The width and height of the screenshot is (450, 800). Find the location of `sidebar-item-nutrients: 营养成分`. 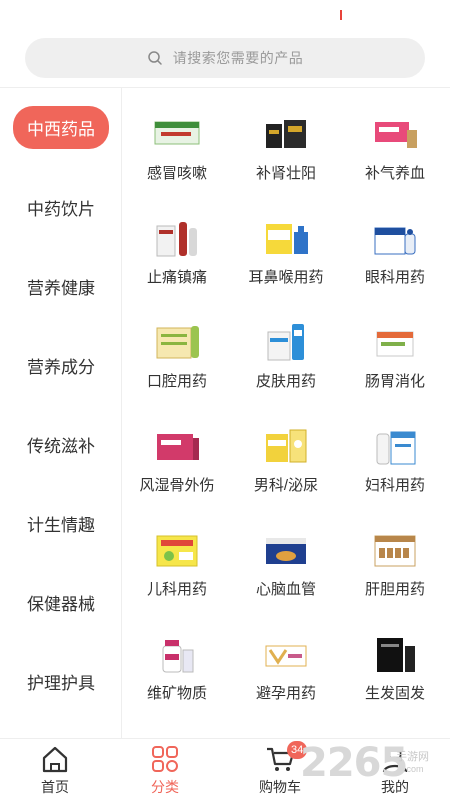

sidebar-item-nutrients: 营养成分 is located at coordinates (61, 365).